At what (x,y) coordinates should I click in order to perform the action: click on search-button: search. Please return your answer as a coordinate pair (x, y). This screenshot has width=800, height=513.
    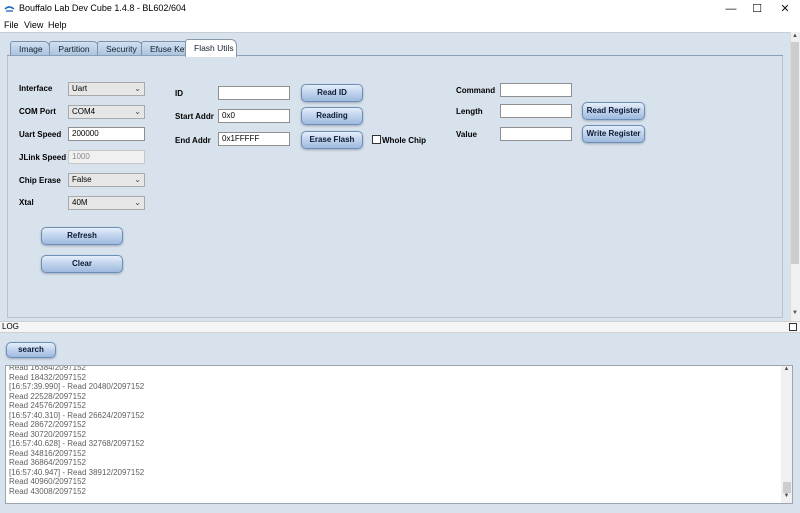
    Looking at the image, I should click on (31, 350).